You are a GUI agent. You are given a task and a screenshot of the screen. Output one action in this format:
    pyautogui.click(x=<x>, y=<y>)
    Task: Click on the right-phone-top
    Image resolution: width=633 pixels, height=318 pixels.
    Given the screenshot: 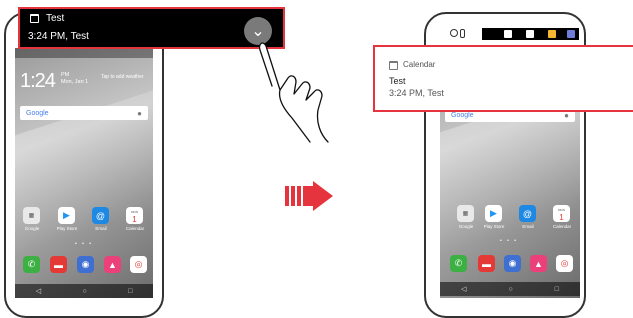 What is the action you would take?
    pyautogui.click(x=510, y=35)
    